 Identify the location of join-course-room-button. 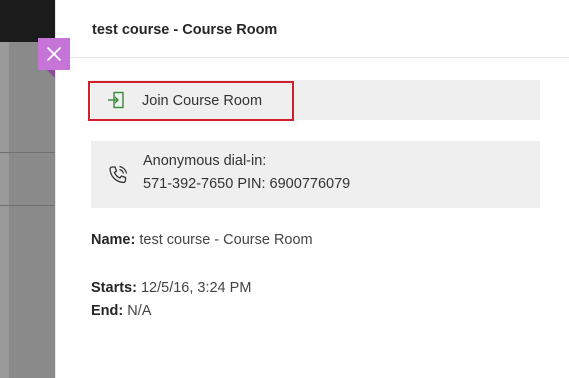
(191, 101).